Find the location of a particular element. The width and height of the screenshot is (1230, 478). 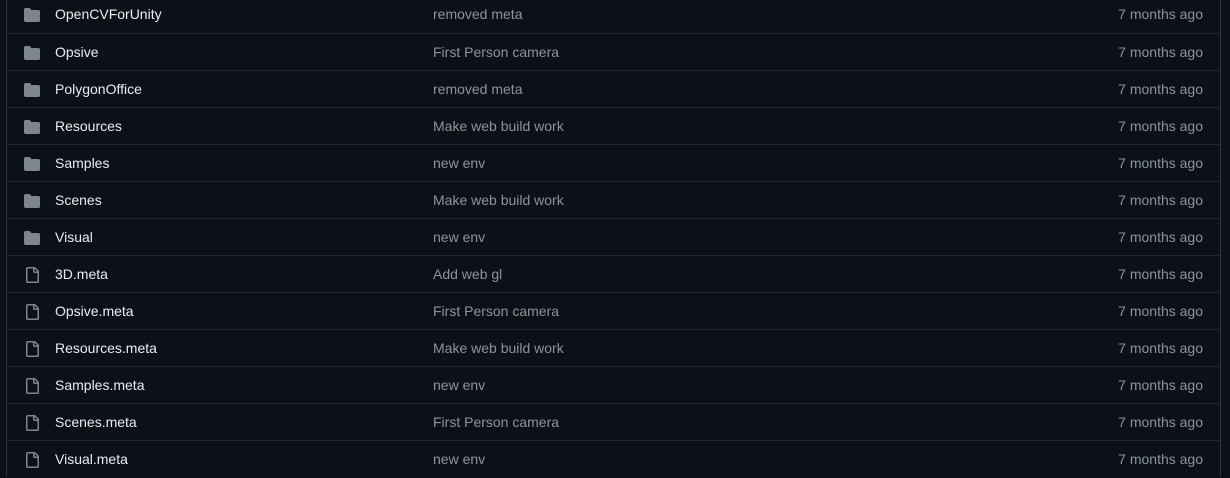

file-row: Visual.meta new env 7 months ago is located at coordinates (613, 458).